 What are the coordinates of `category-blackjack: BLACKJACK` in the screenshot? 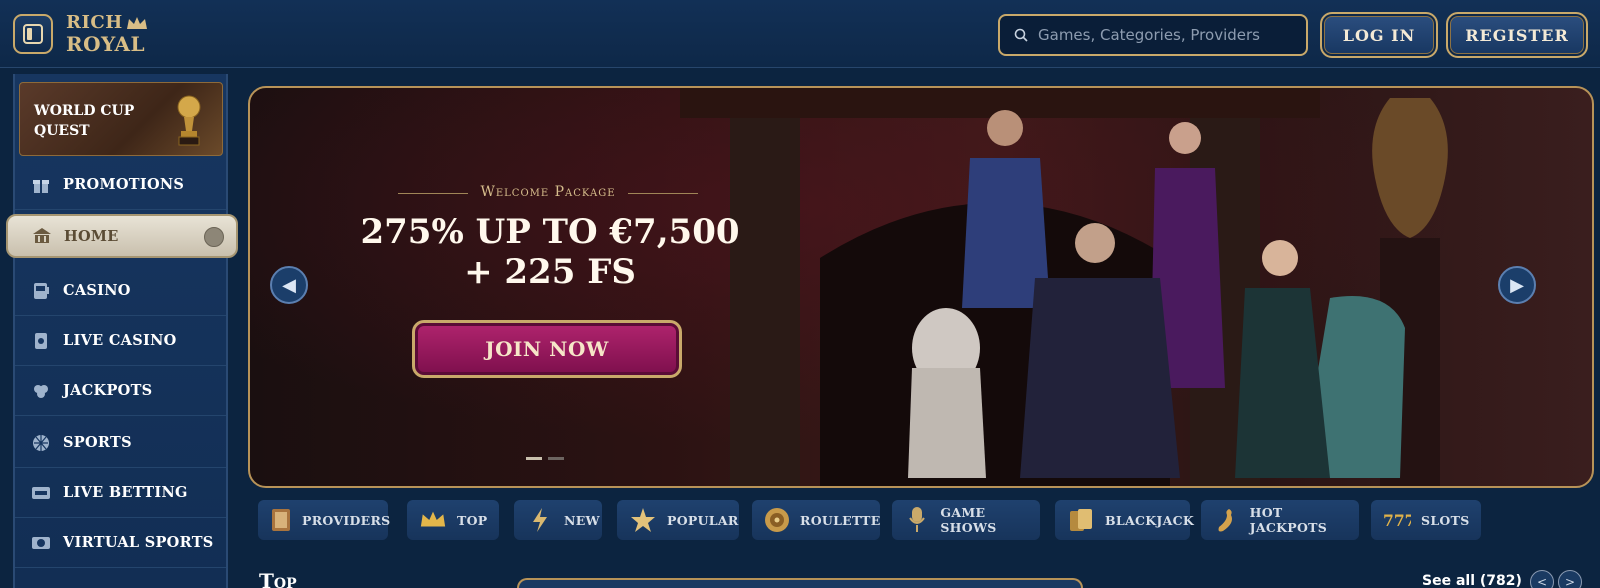 It's located at (1124, 520).